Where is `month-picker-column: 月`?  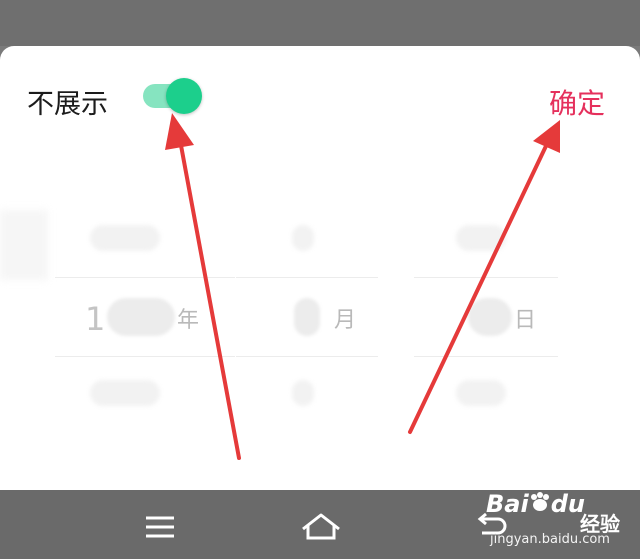
month-picker-column: 月 is located at coordinates (307, 320).